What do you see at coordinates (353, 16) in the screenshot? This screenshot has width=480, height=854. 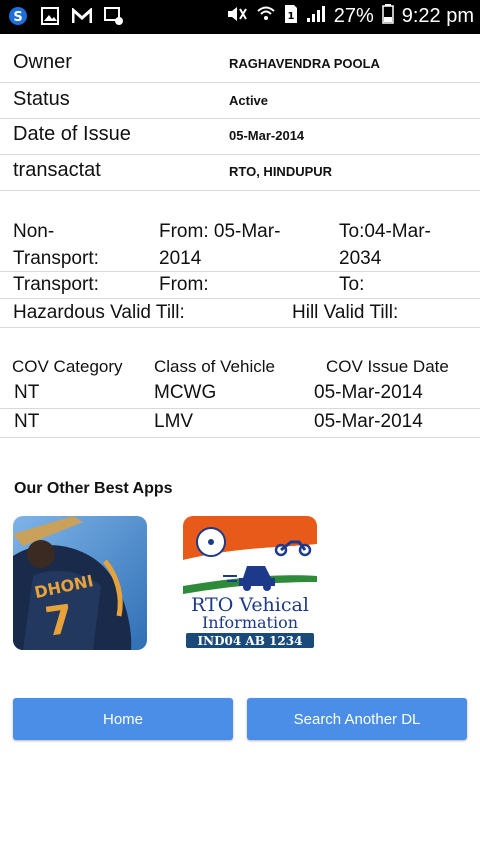 I see `battery-percent: 27%` at bounding box center [353, 16].